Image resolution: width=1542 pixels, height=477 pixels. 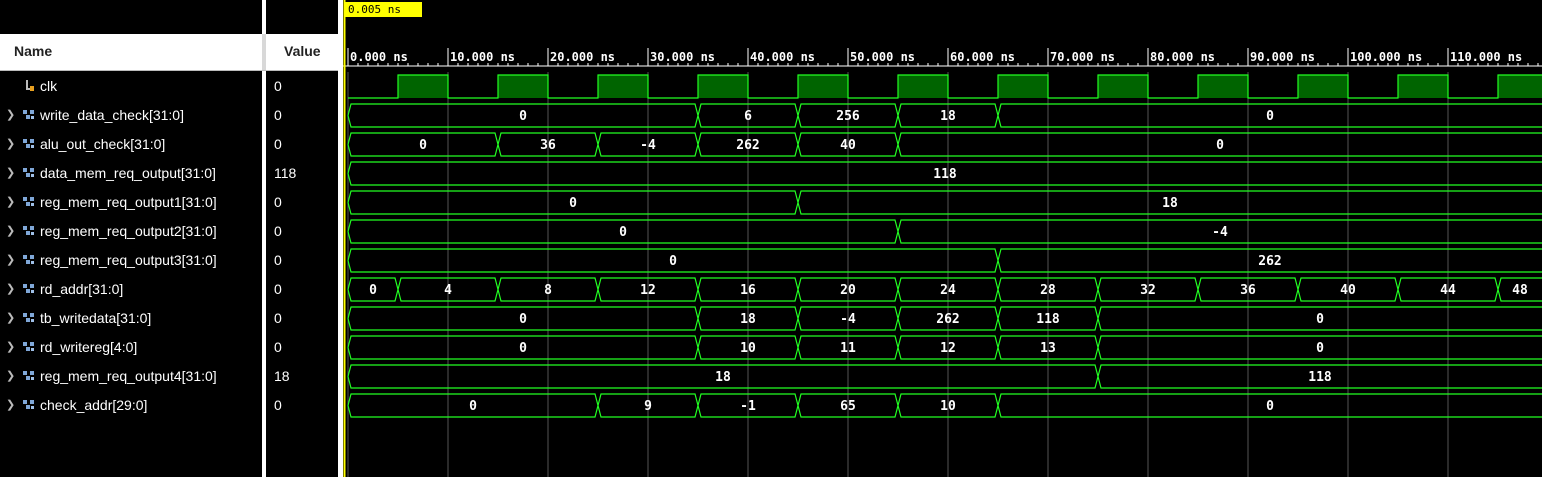 What do you see at coordinates (103, 144) in the screenshot?
I see `signal-name: alu_out_check[31:0]` at bounding box center [103, 144].